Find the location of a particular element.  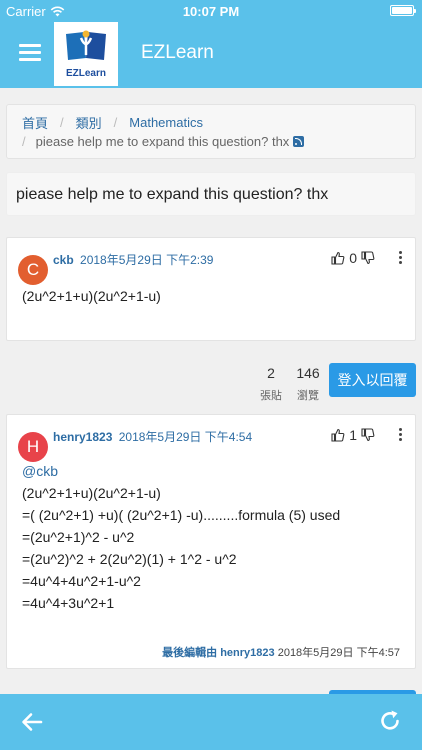

breadcrumb-mathematics: Mathematics is located at coordinates (166, 122).